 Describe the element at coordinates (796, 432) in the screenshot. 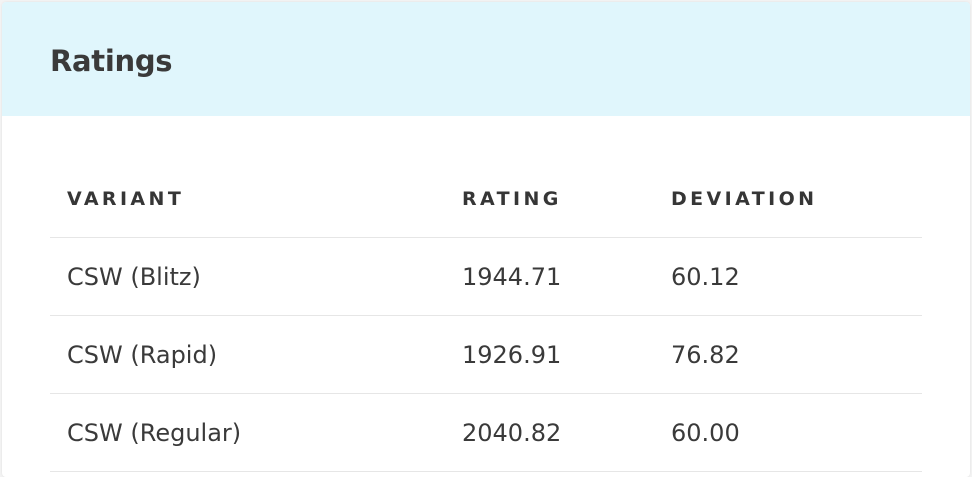

I see `deviation-cell: 60.00` at that location.